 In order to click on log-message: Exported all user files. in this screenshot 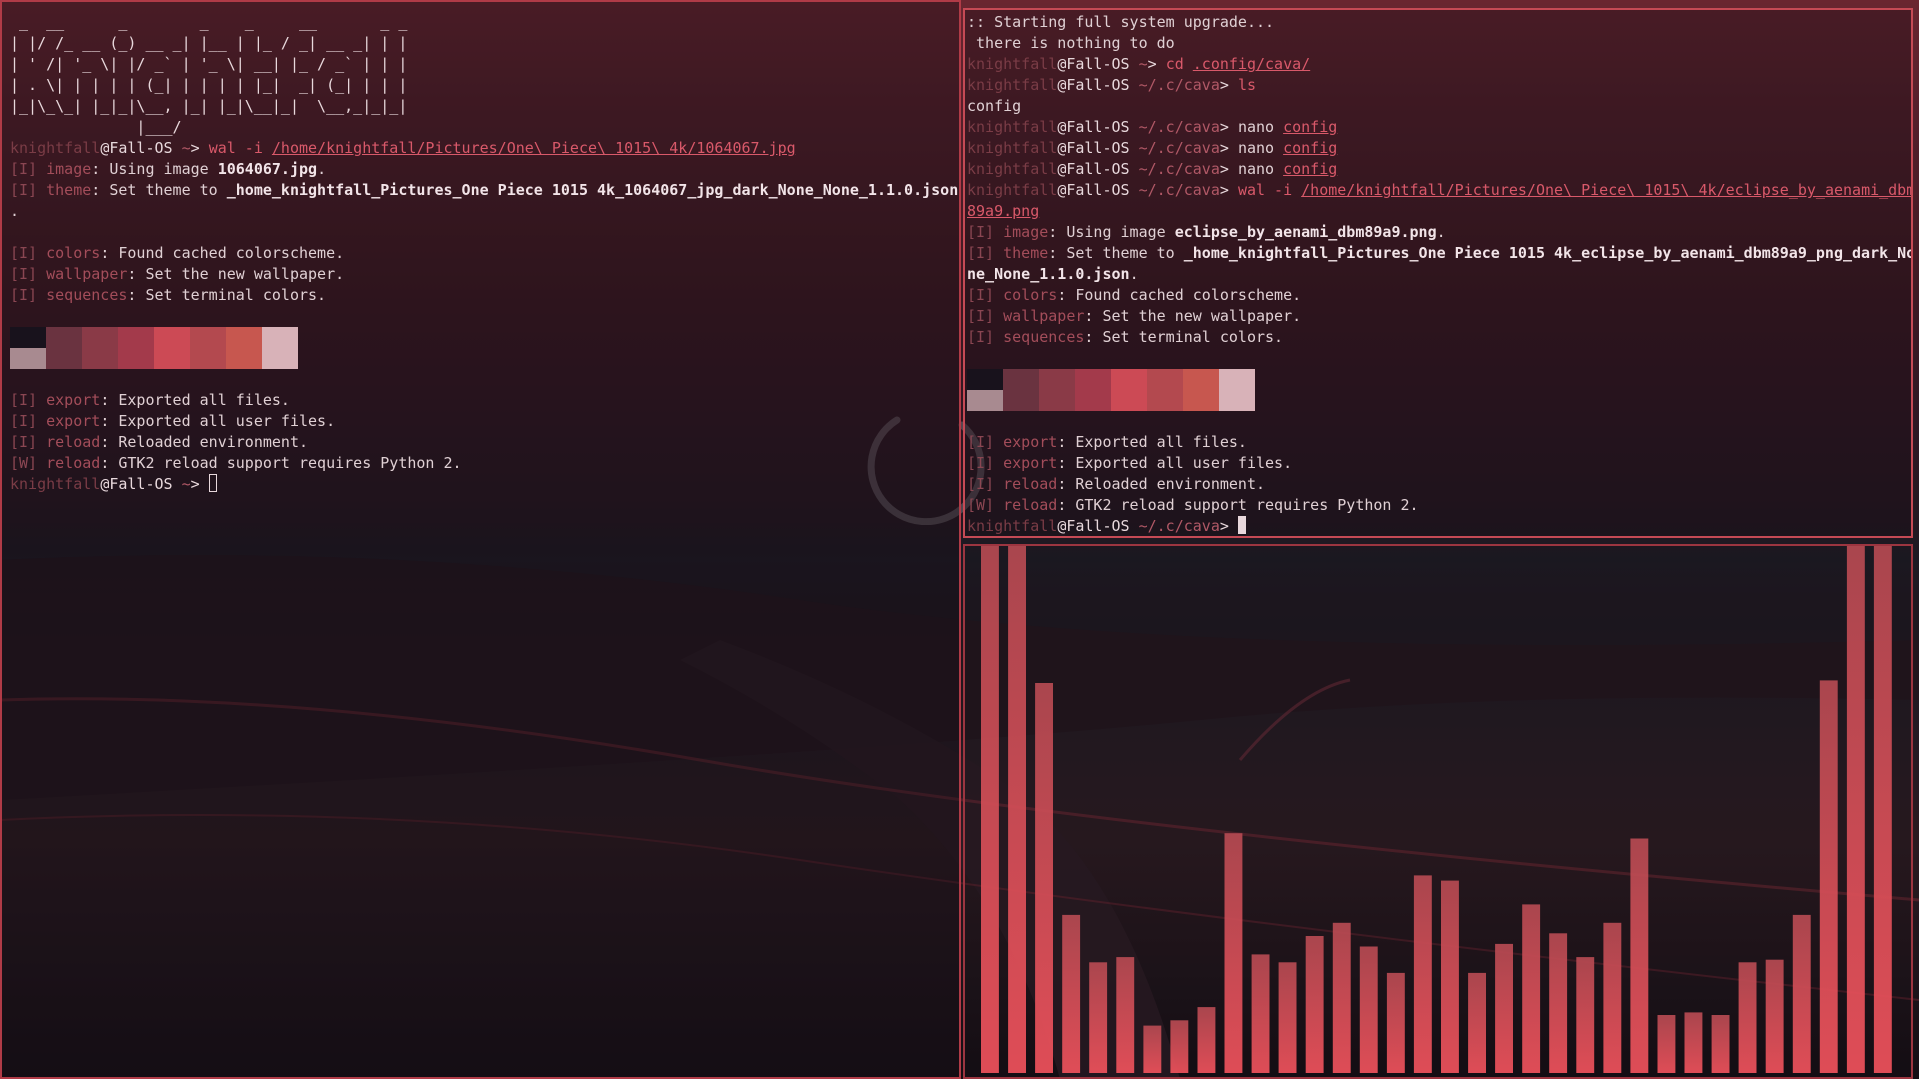, I will do `click(227, 421)`.